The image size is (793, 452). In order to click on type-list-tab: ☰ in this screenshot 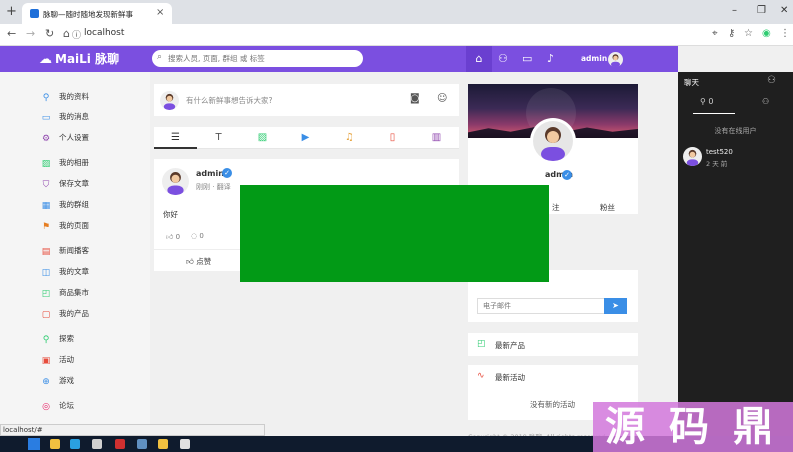, I will do `click(175, 138)`.